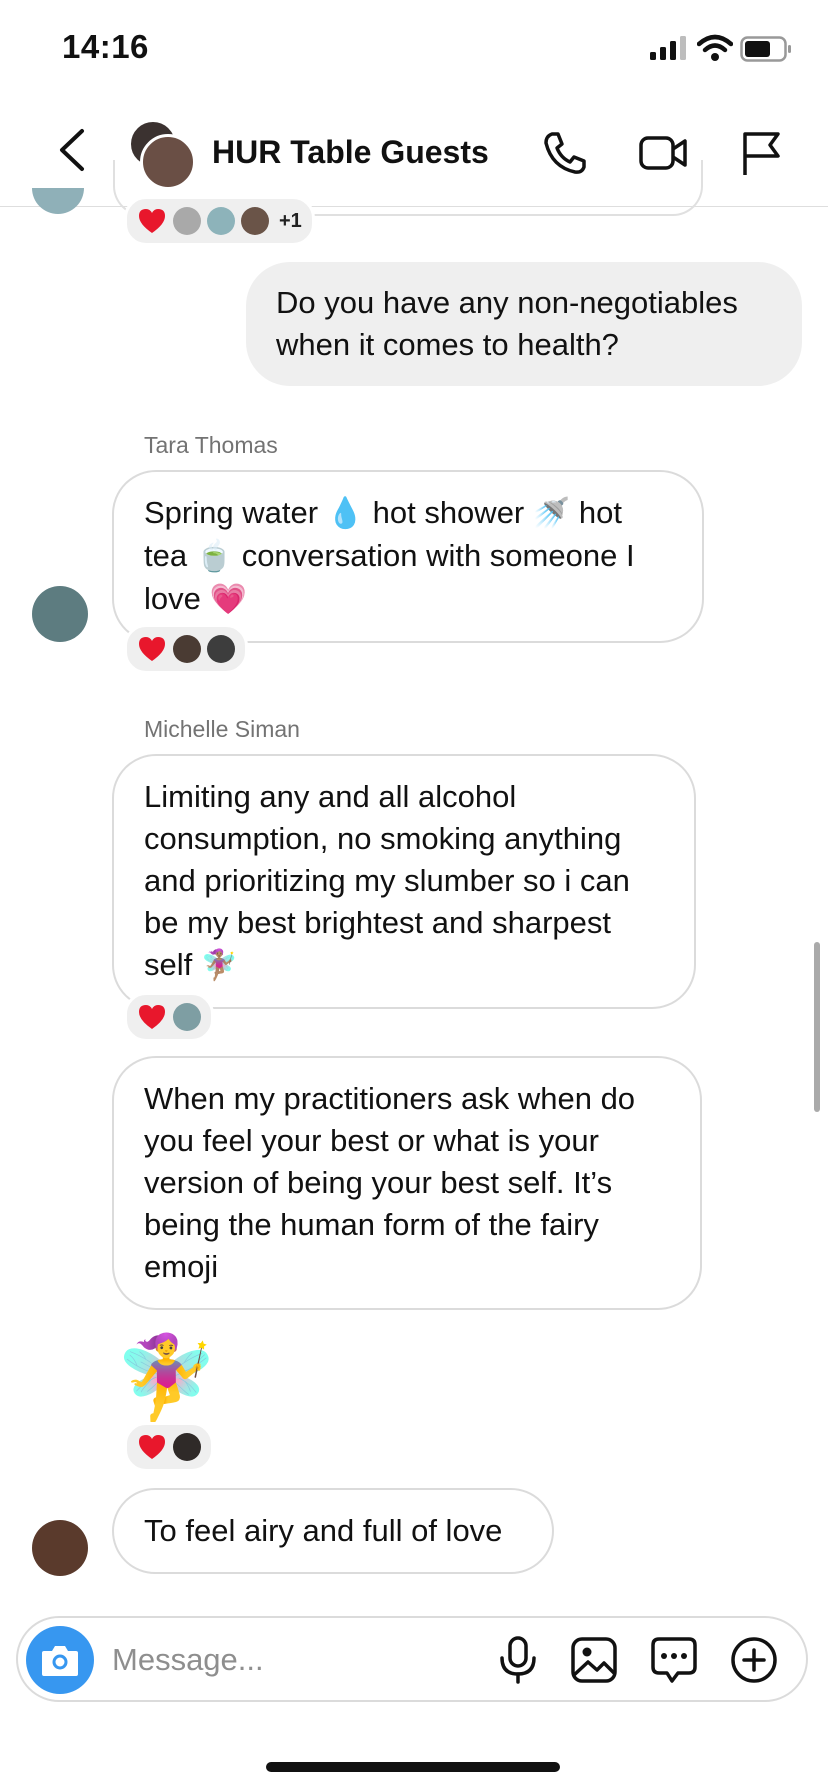 The height and width of the screenshot is (1792, 828). Describe the element at coordinates (292, 1660) in the screenshot. I see `message-input` at that location.